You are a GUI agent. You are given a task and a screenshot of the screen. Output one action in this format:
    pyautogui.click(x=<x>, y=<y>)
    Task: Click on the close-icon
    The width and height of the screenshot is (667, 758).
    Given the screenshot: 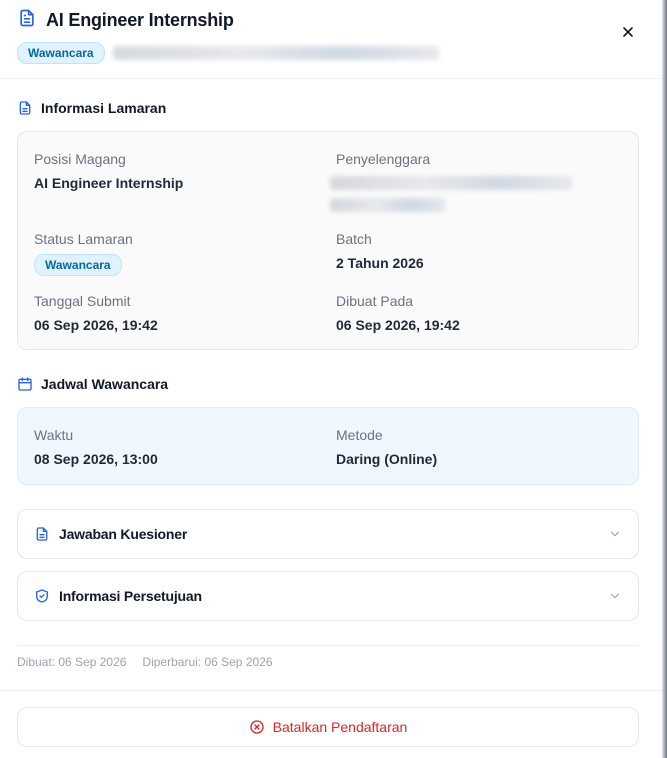 What is the action you would take?
    pyautogui.click(x=628, y=32)
    